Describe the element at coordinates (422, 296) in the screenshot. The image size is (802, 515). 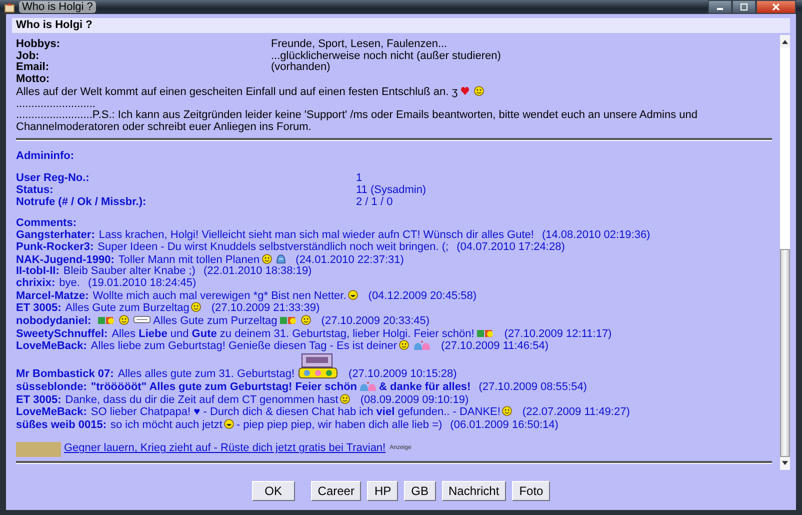
I see `comment-time: (04.12.2009 20:45:58)` at that location.